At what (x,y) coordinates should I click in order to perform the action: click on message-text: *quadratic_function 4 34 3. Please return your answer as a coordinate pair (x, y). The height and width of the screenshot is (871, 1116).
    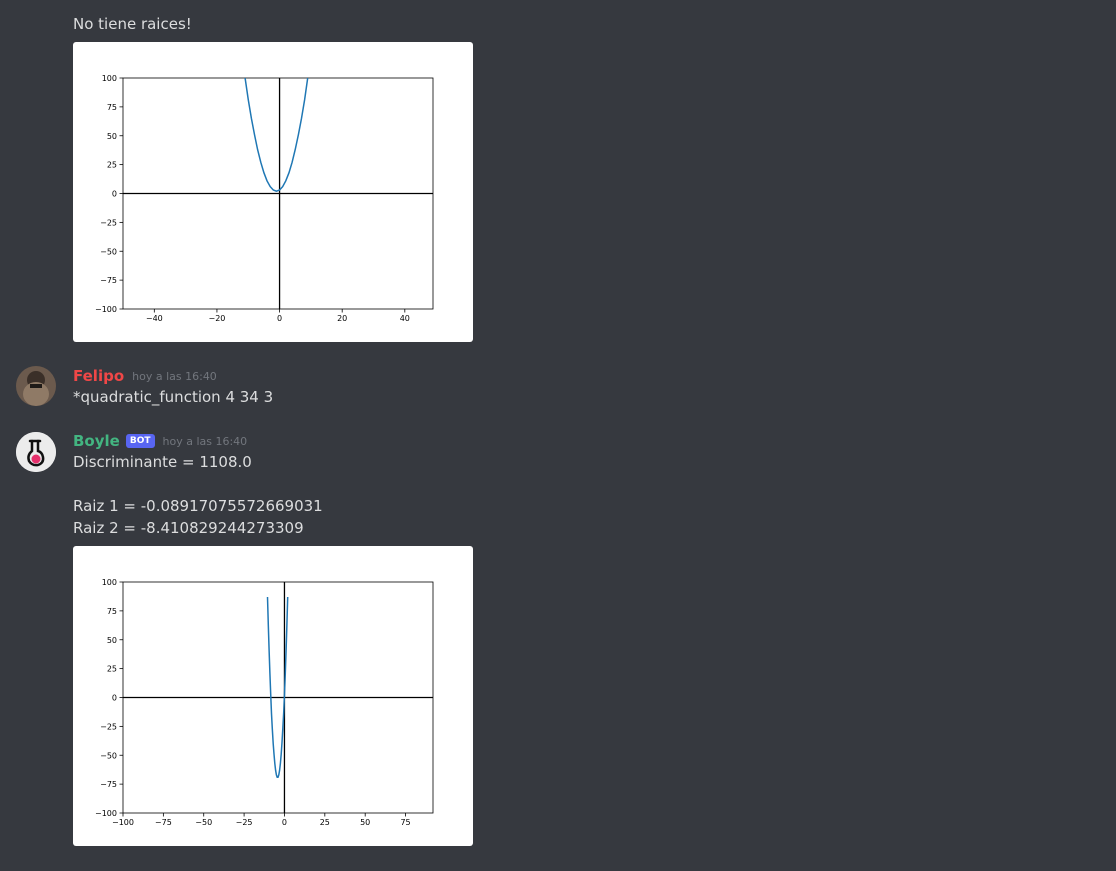
    Looking at the image, I should click on (173, 397).